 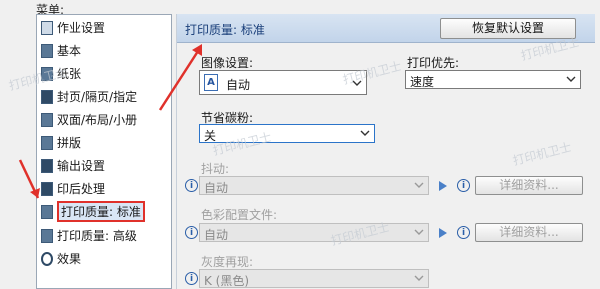 I want to click on duplex-icon, so click(x=47, y=119).